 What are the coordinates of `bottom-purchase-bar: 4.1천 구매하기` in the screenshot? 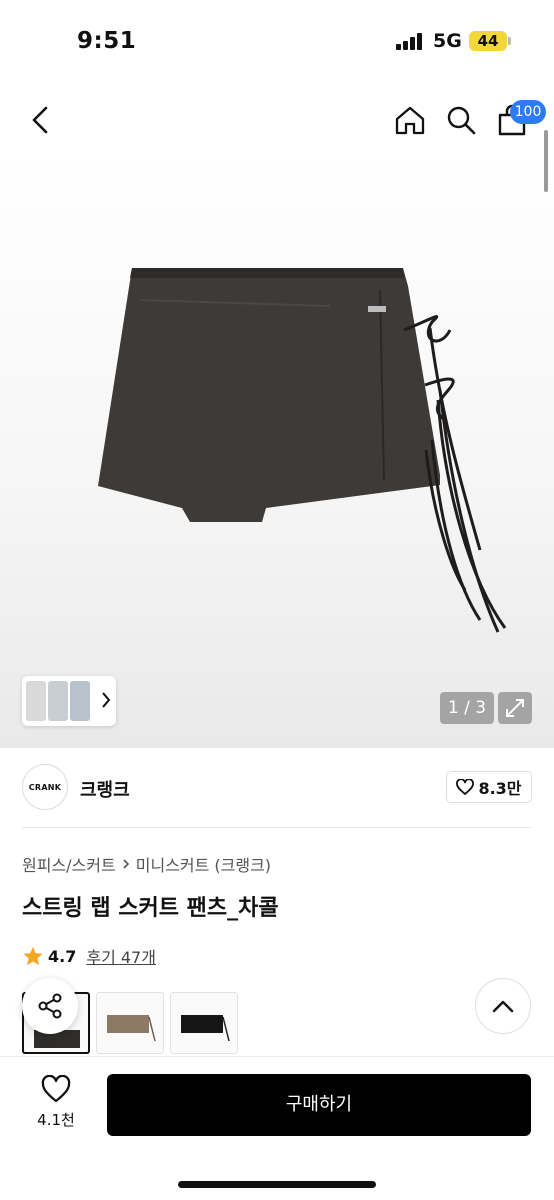 It's located at (277, 1128).